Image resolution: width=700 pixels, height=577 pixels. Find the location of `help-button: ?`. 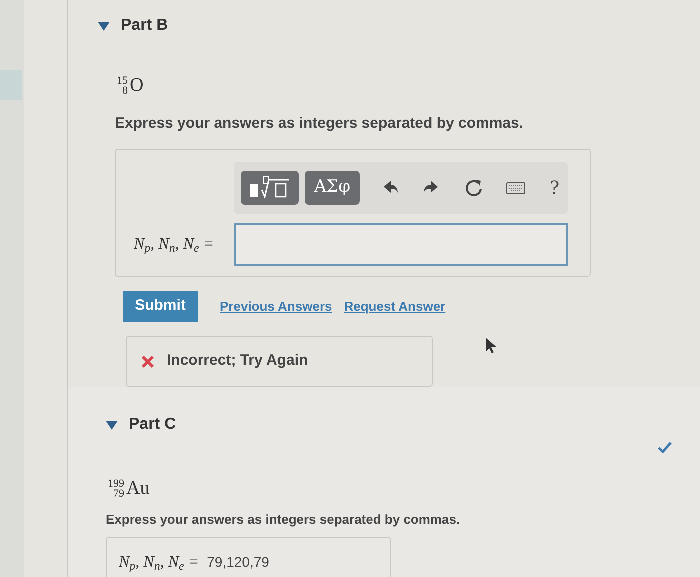

help-button: ? is located at coordinates (555, 188).